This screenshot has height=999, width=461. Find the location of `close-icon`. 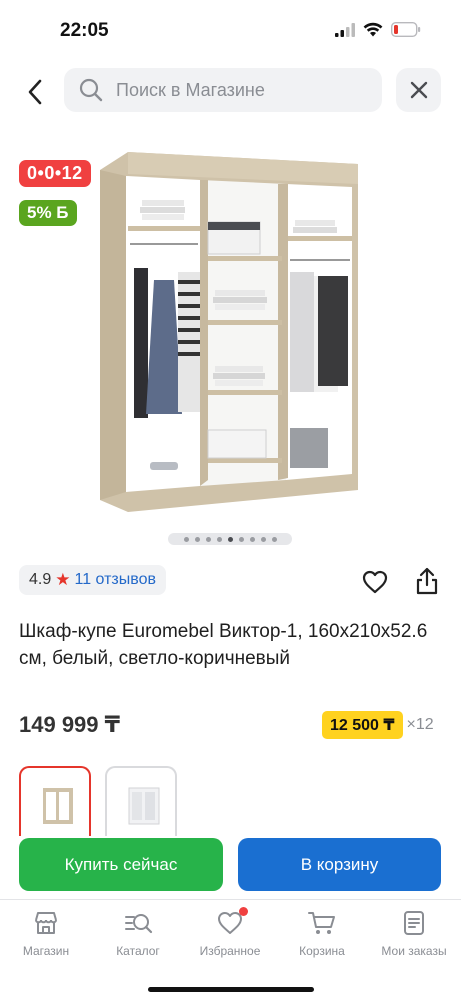

close-icon is located at coordinates (418, 90).